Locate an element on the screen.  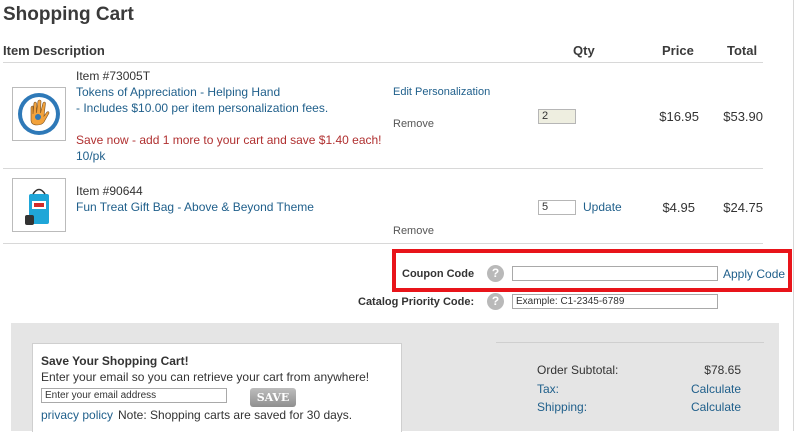
calculate-tax-link: Calculate is located at coordinates (690, 389).